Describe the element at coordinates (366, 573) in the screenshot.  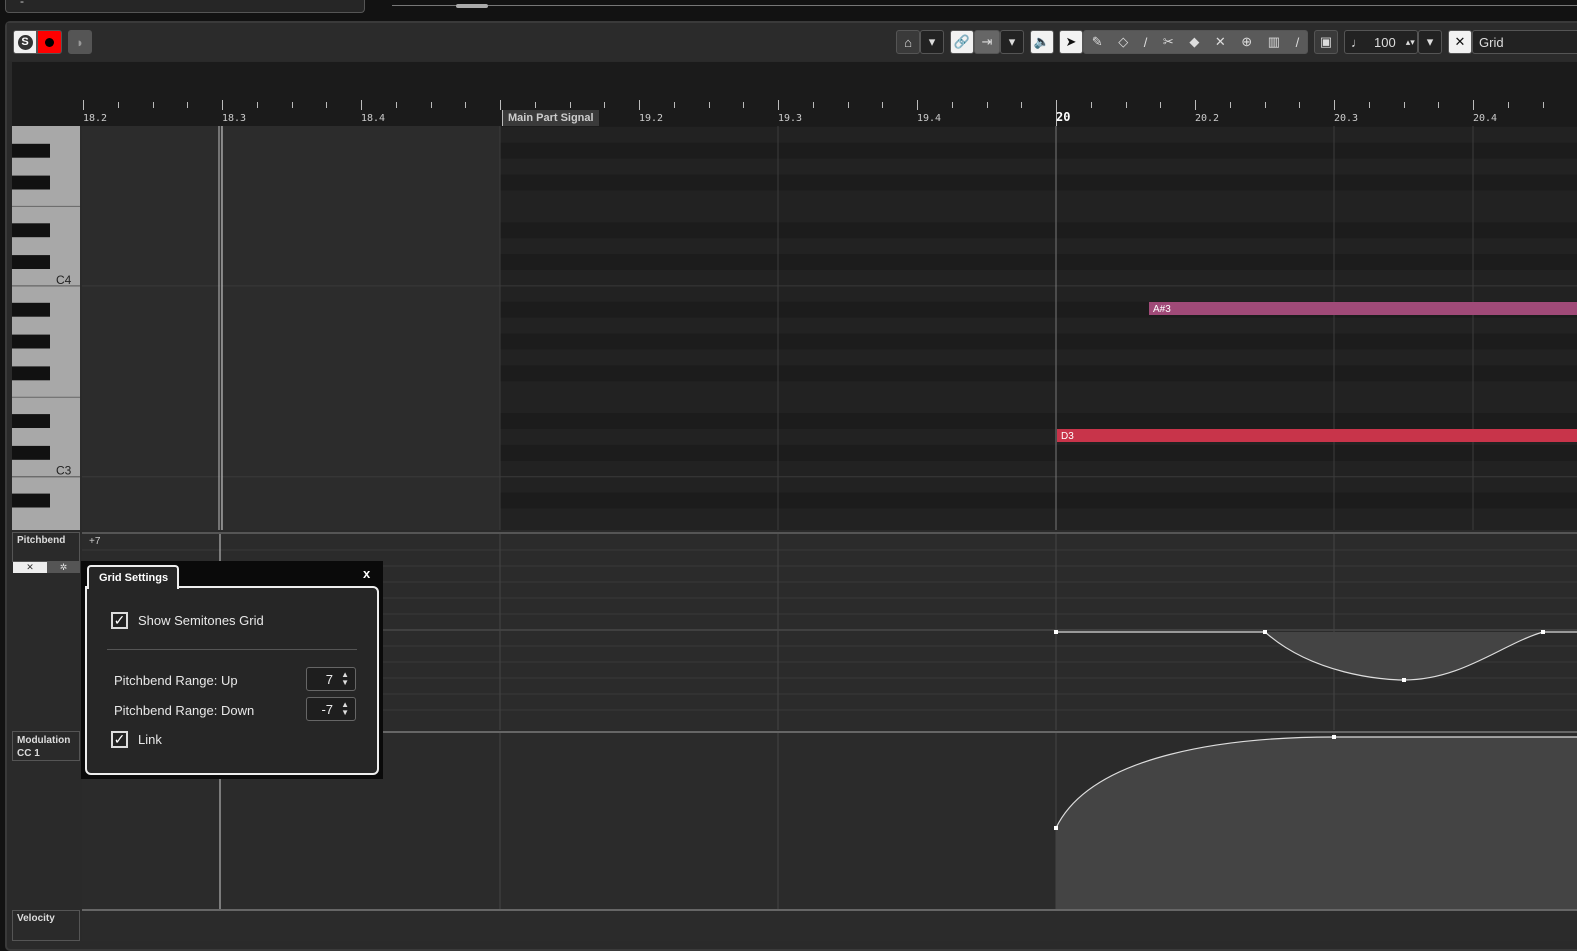
I see `dialog-close-button: x` at that location.